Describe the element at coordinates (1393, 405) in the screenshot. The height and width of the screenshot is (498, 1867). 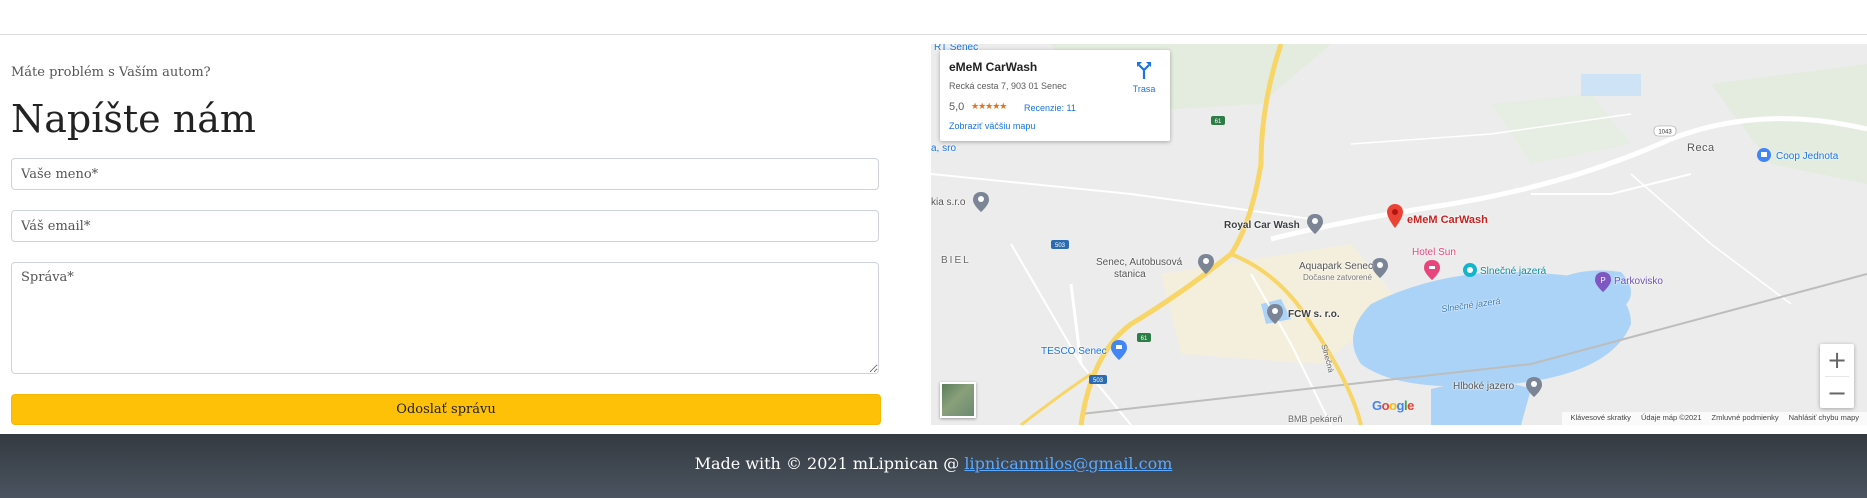
I see `google-logo: Google` at that location.